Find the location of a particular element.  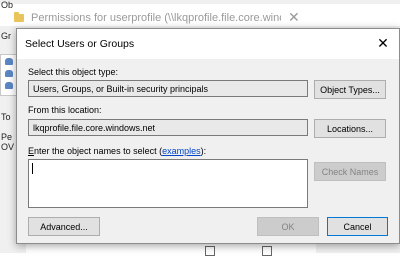

location-field: lkqprofile.file.core.windows.net is located at coordinates (168, 127).